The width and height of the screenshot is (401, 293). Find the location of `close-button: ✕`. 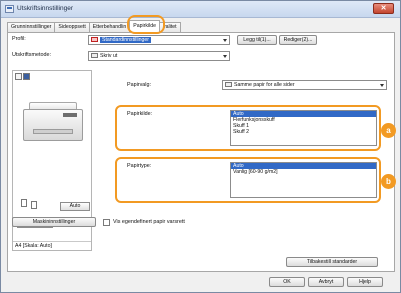

close-button: ✕ is located at coordinates (383, 8).